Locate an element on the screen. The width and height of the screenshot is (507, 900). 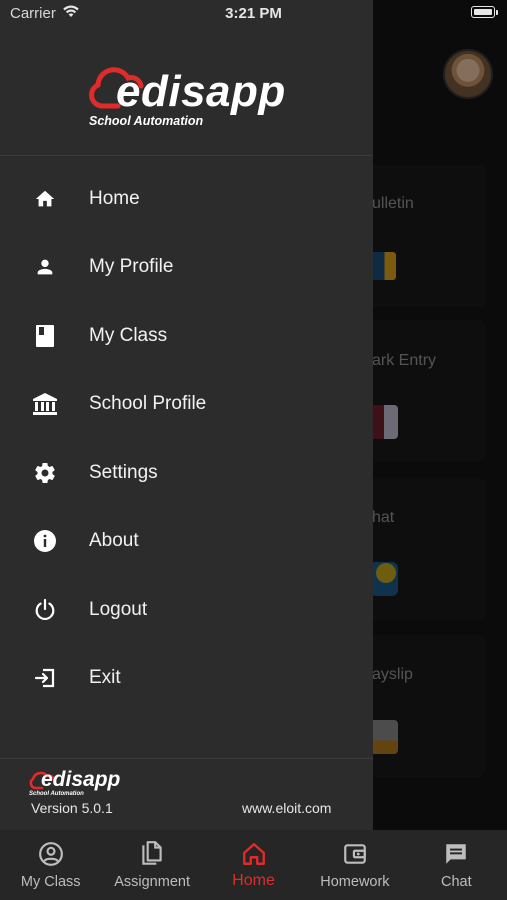
tab-home: Home is located at coordinates (253, 865).